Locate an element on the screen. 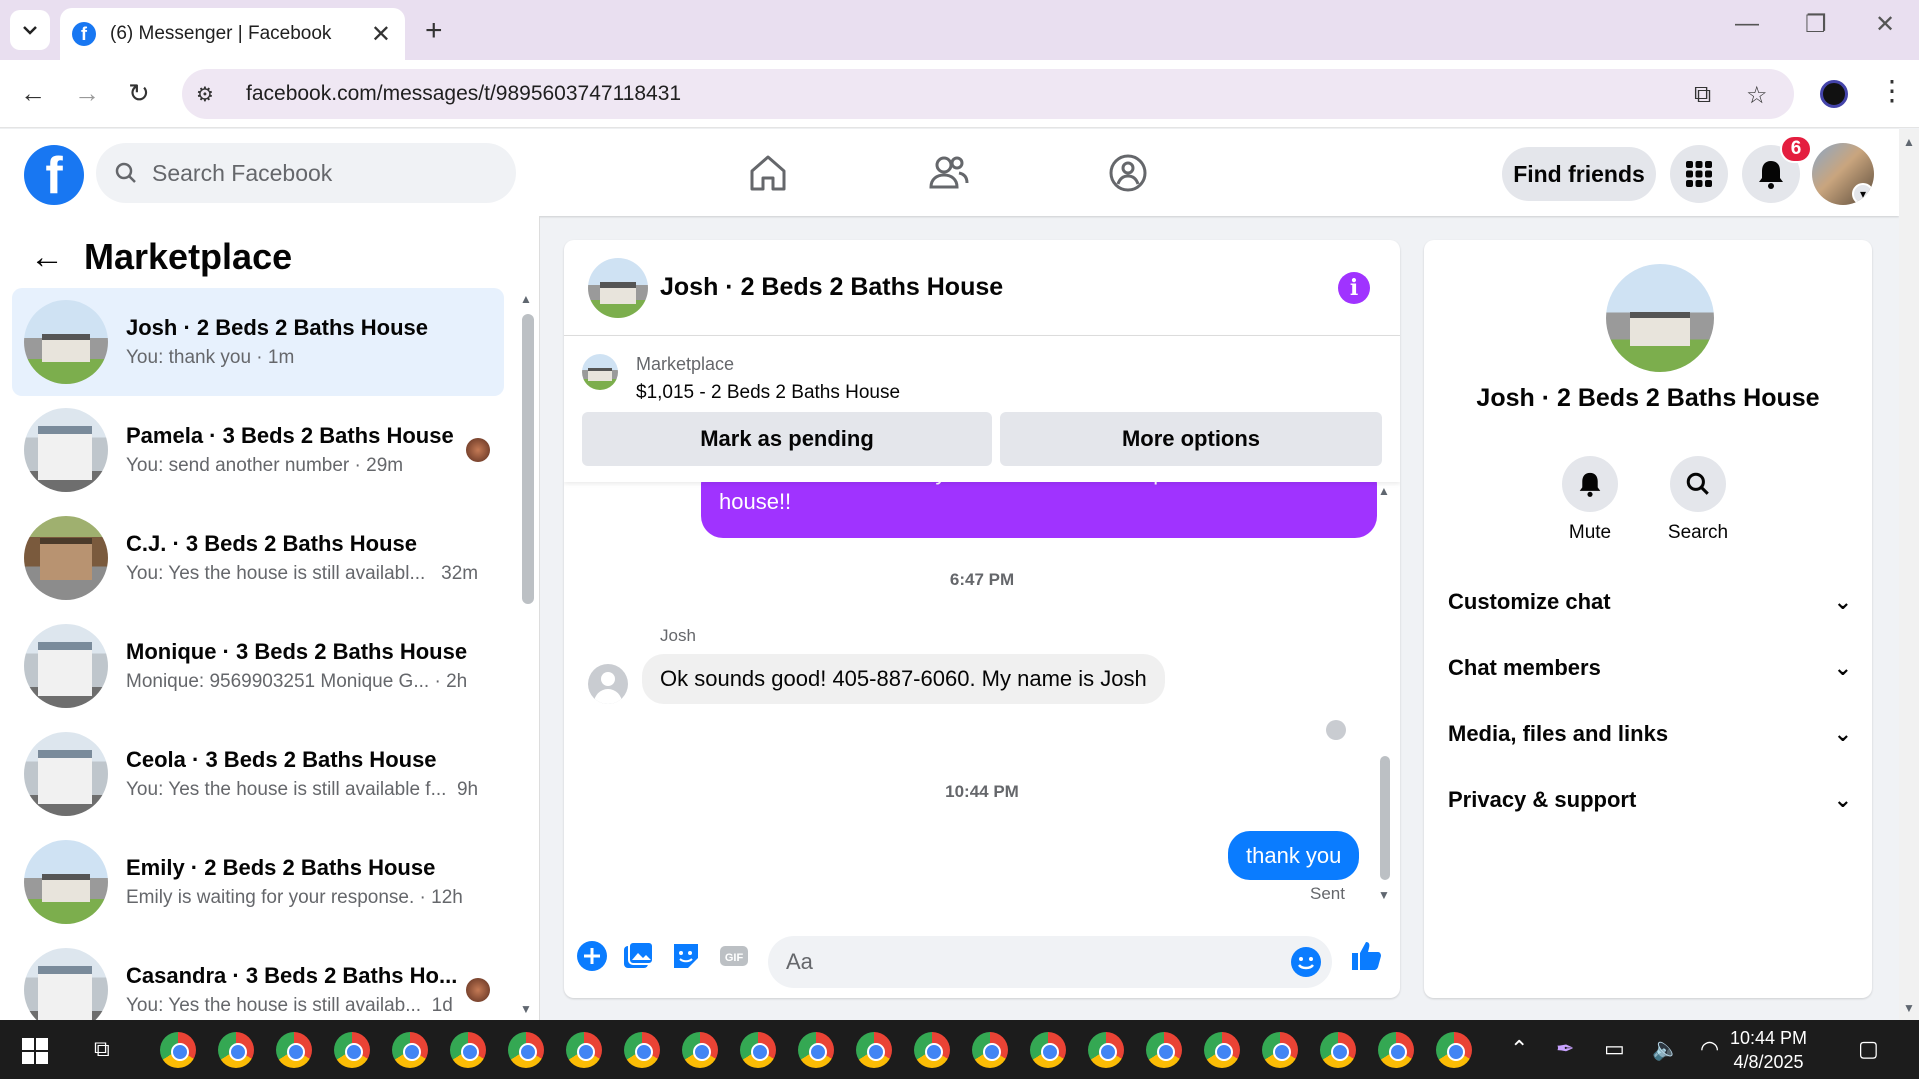 This screenshot has height=1079, width=1919. account-avatar: ▾ is located at coordinates (1843, 174).